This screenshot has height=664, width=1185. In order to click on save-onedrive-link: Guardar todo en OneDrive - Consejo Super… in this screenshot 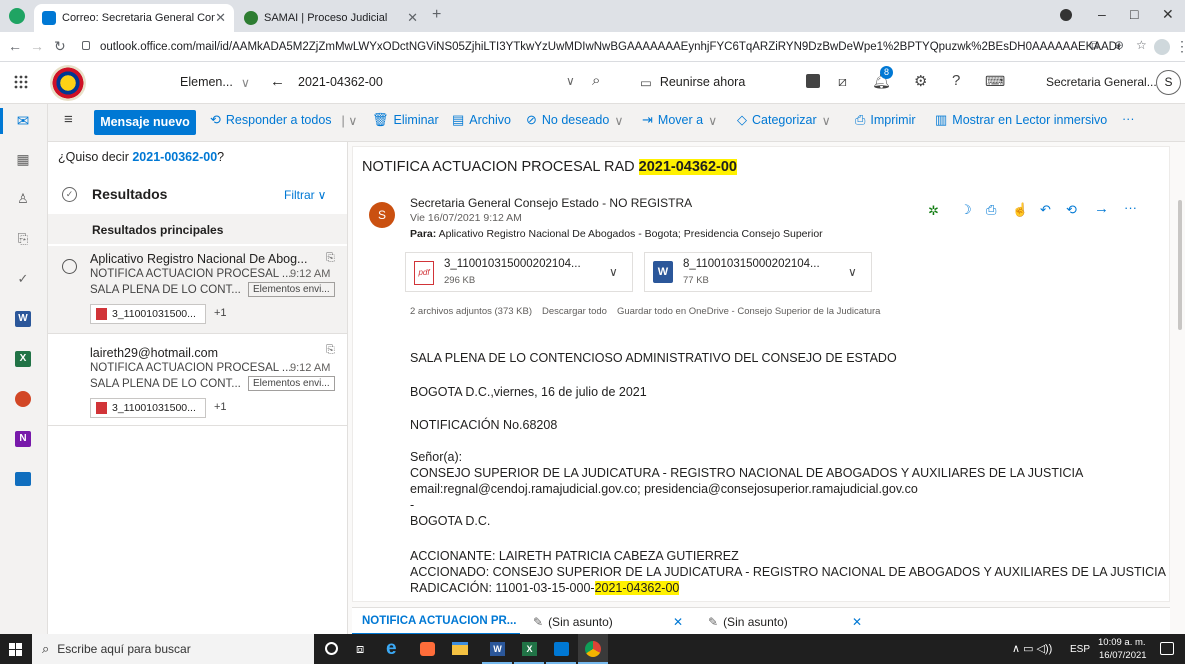, I will do `click(749, 311)`.